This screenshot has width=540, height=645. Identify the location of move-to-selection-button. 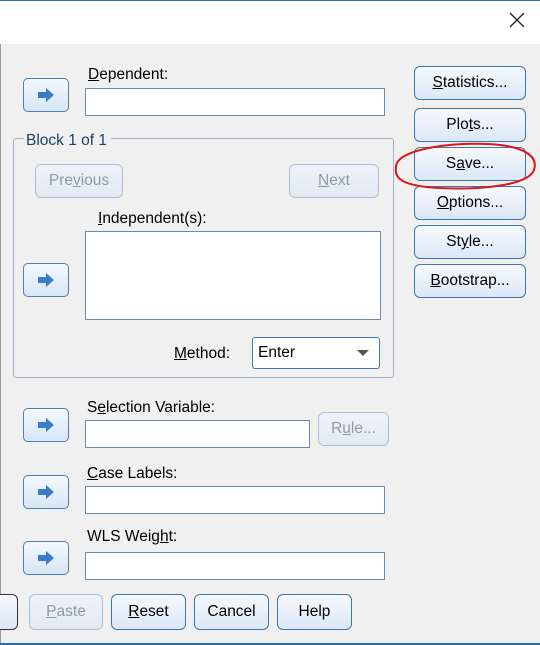
(46, 425).